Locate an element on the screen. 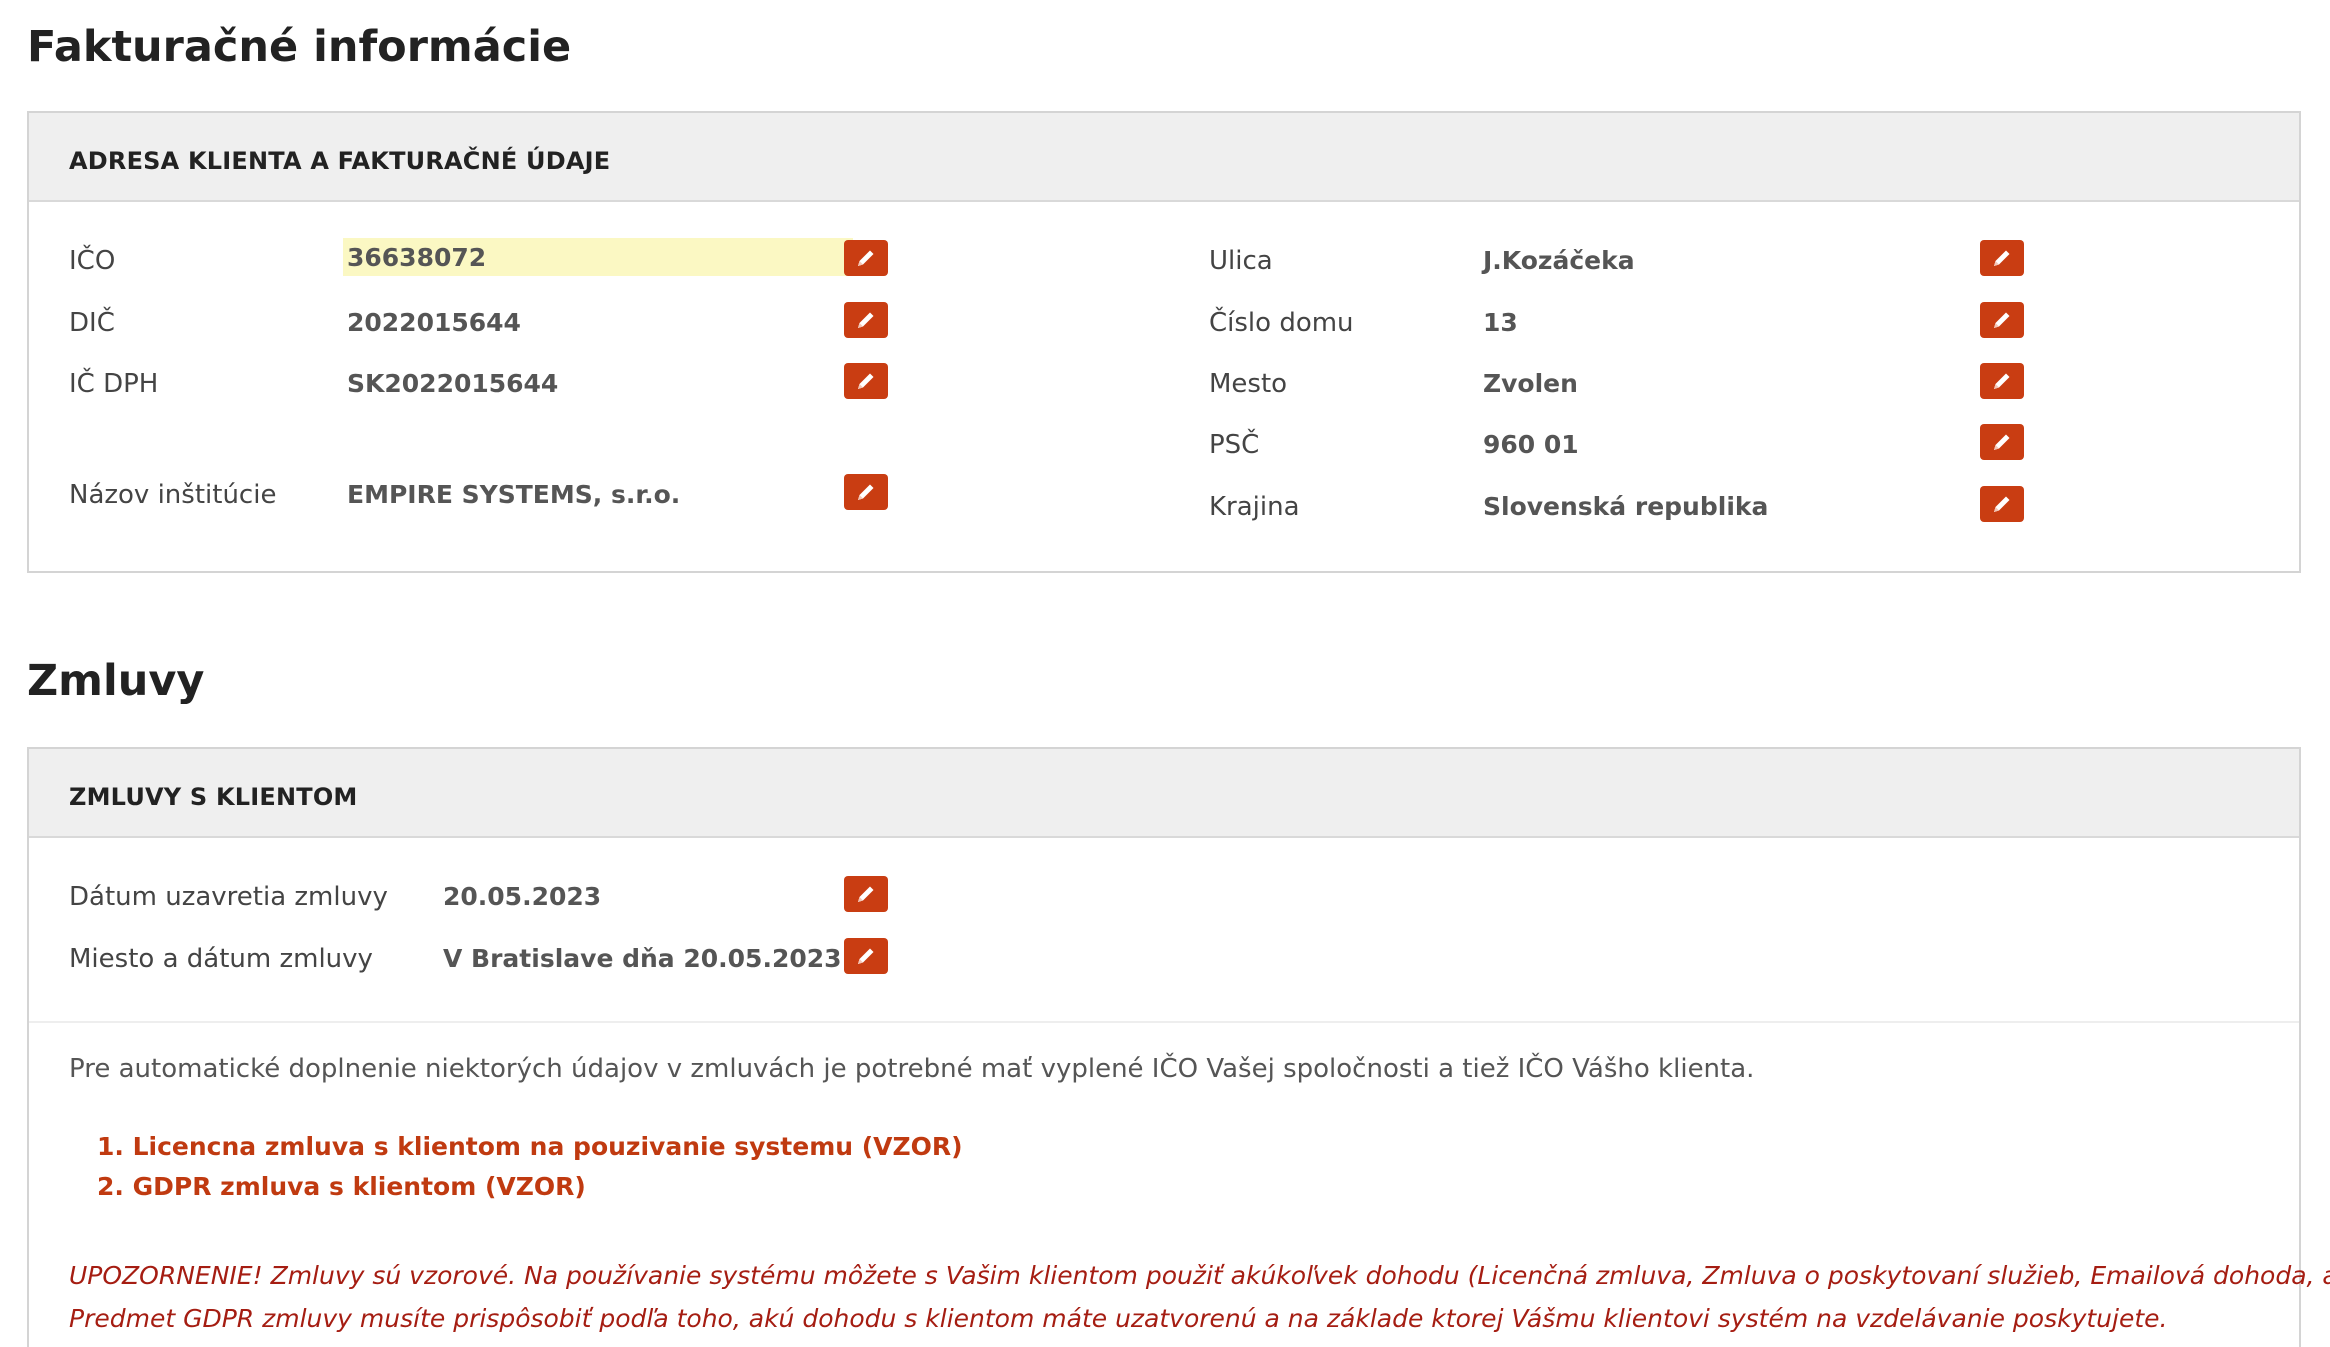 This screenshot has width=2330, height=1347. country-value: Slovenská republika is located at coordinates (1626, 506).